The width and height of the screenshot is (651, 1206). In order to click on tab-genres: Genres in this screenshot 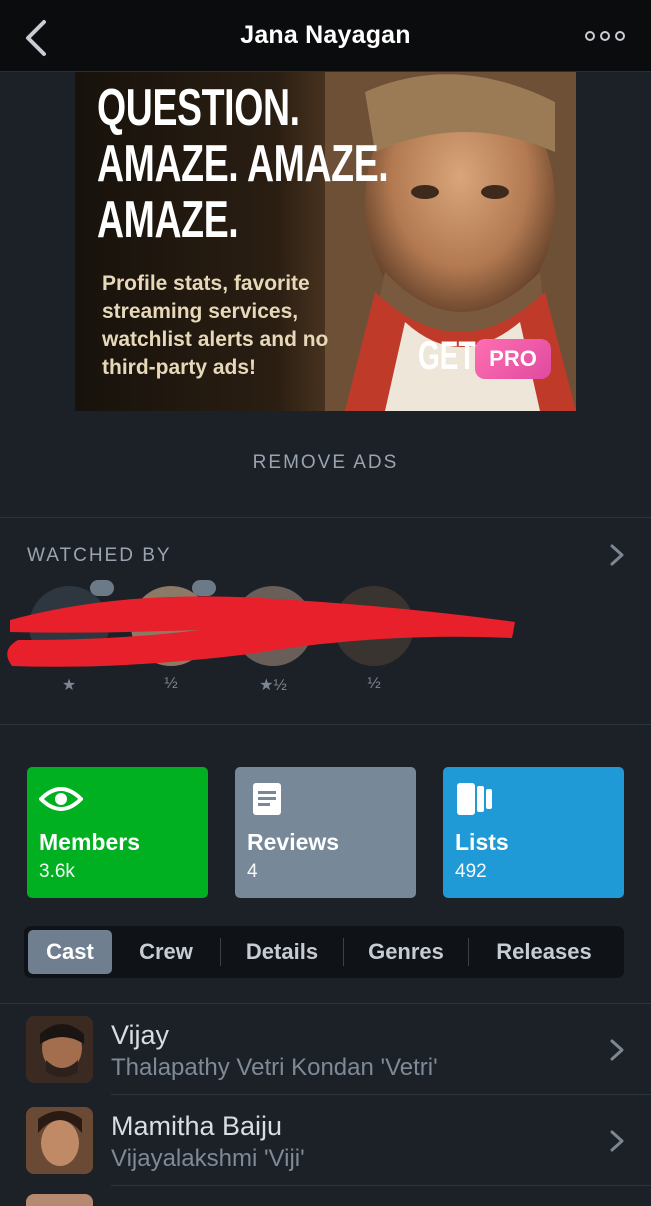, I will do `click(406, 952)`.